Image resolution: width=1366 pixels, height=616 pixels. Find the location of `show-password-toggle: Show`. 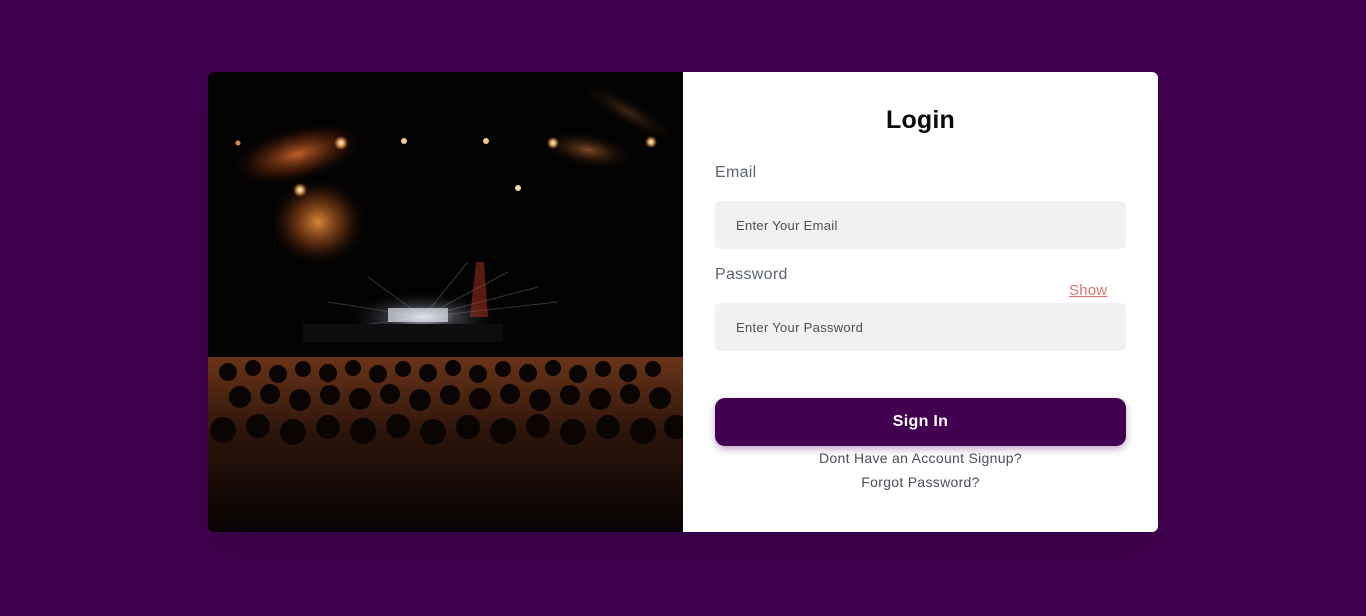

show-password-toggle: Show is located at coordinates (1088, 290).